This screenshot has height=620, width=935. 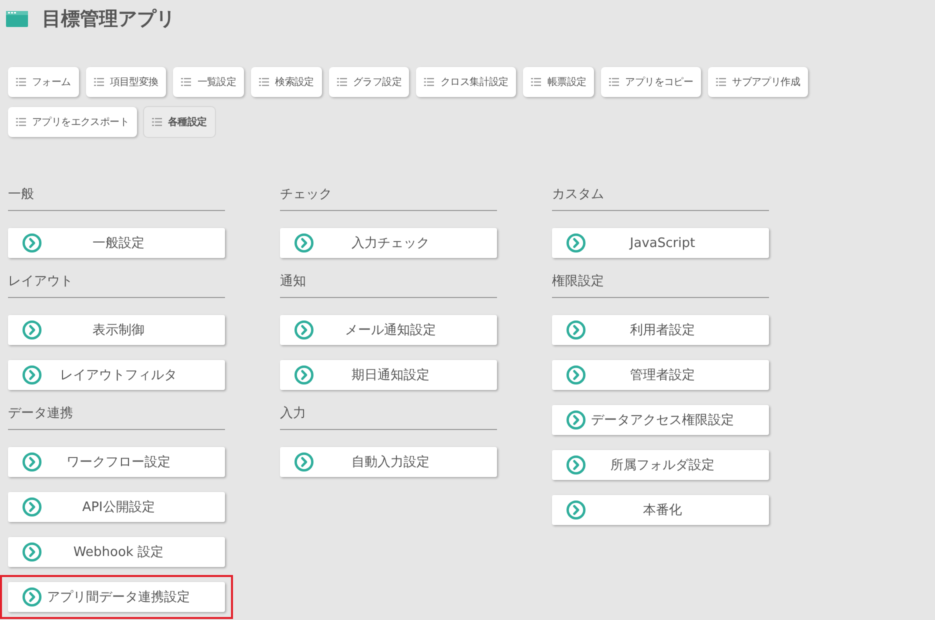 I want to click on settings-link-button: アプリ間データ連携設定, so click(x=116, y=597).